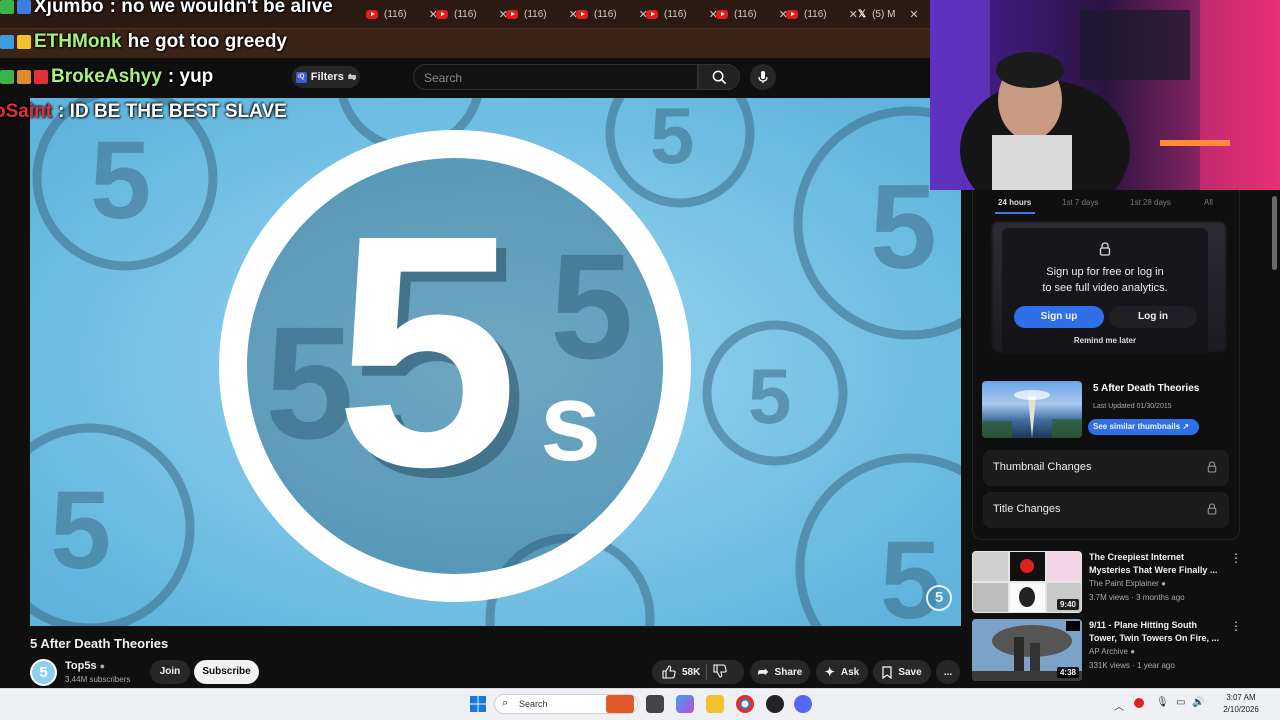 This screenshot has height=720, width=1280. I want to click on thumbs-down-icon, so click(720, 670).